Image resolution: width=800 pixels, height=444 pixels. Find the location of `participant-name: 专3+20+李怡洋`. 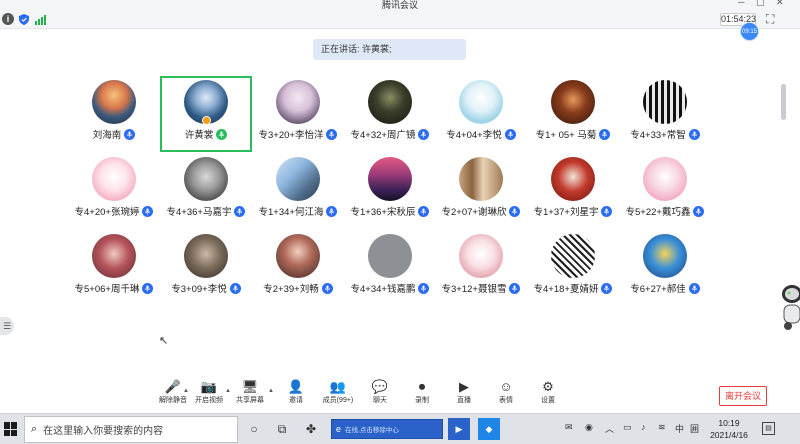

participant-name: 专3+20+李怡洋 is located at coordinates (291, 135).